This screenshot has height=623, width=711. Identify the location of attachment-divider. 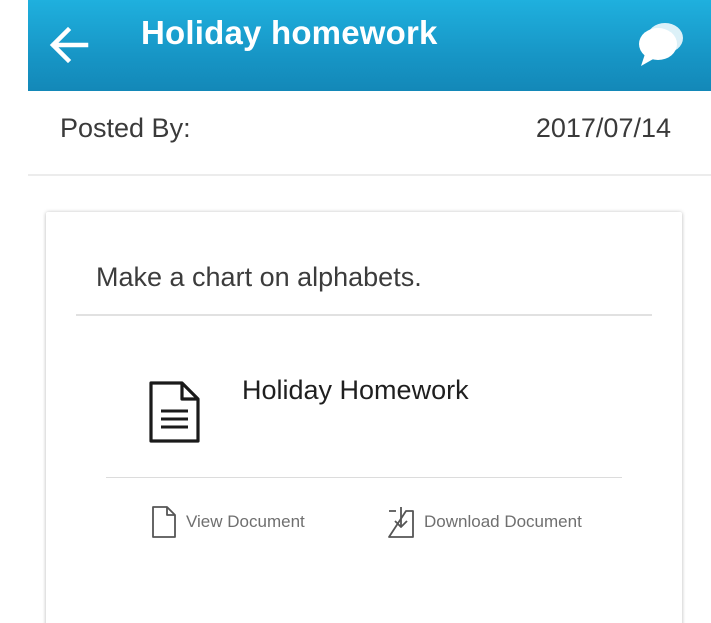
(364, 477).